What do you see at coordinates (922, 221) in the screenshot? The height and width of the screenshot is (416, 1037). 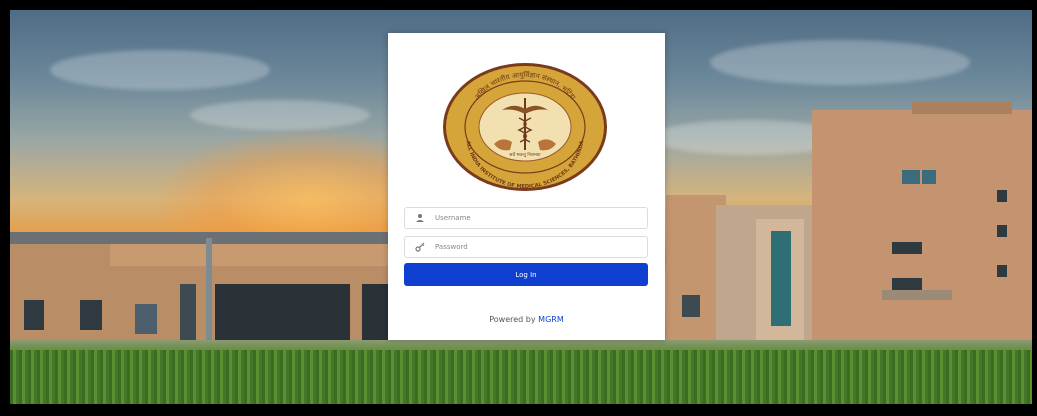 I see `building-right-tall` at bounding box center [922, 221].